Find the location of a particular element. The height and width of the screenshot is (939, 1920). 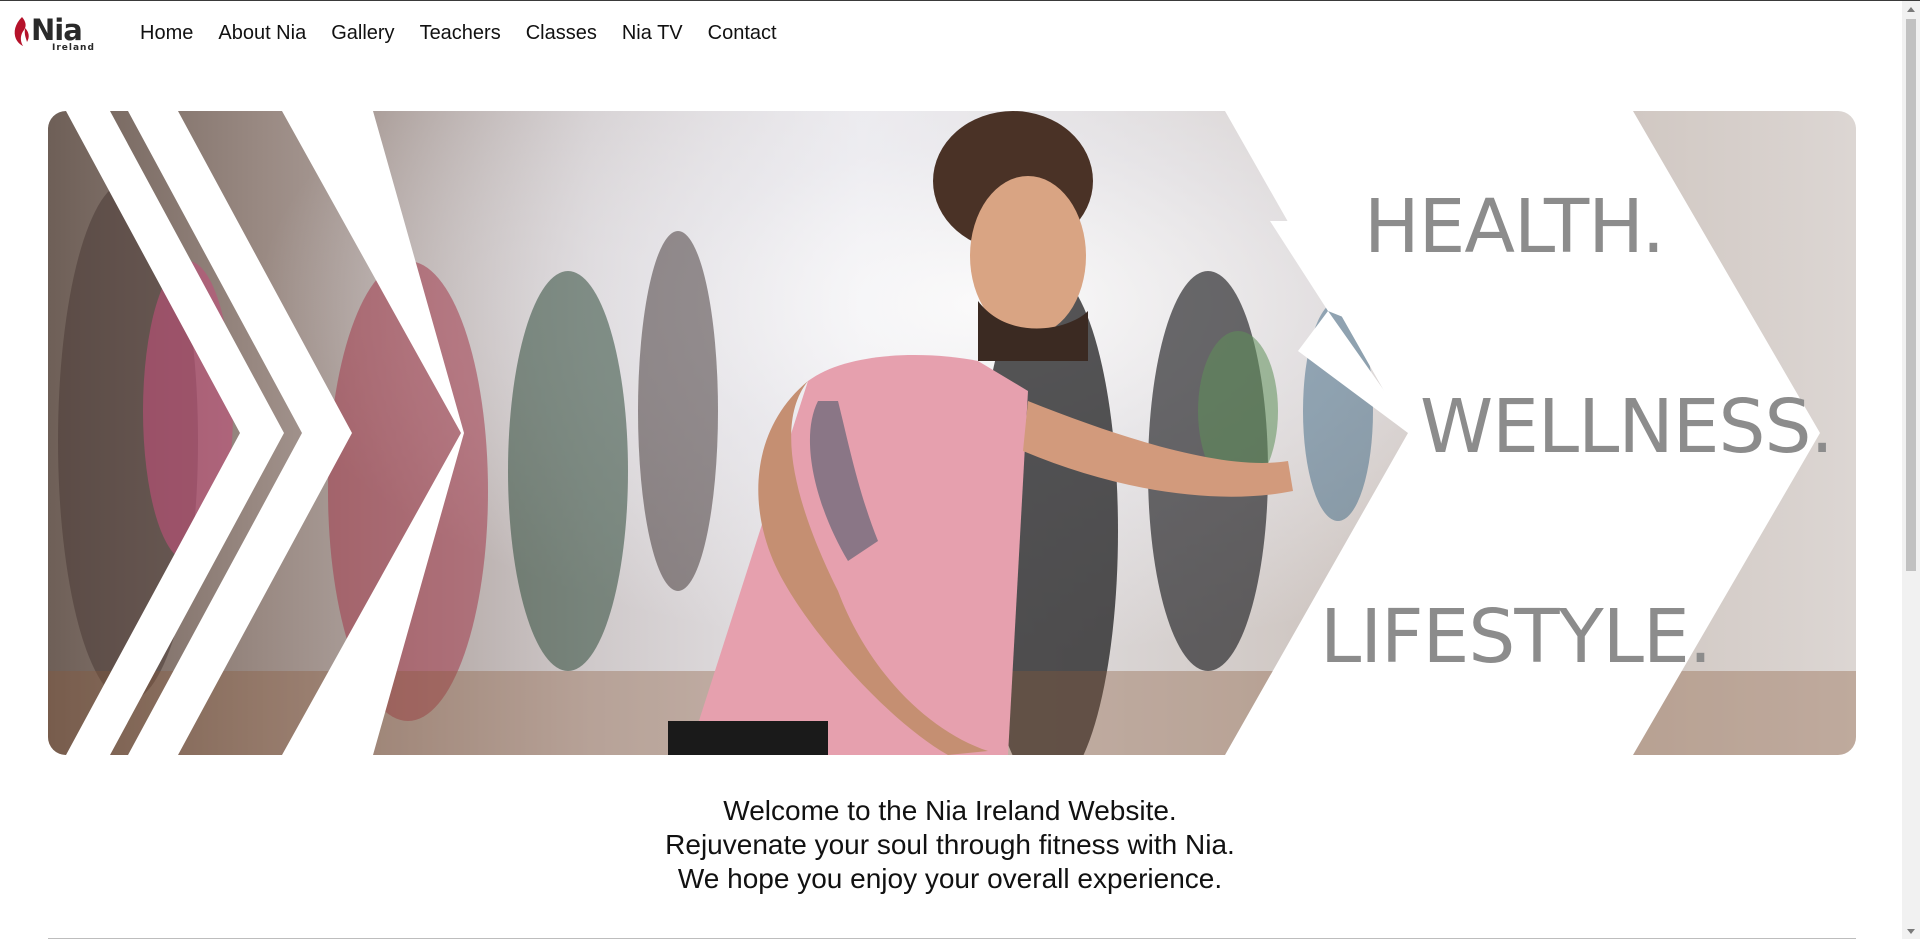

nav-item-nia-tv: Nia TV is located at coordinates (652, 33).